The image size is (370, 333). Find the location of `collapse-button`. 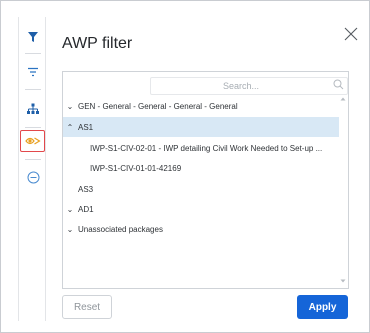

collapse-button is located at coordinates (33, 177).